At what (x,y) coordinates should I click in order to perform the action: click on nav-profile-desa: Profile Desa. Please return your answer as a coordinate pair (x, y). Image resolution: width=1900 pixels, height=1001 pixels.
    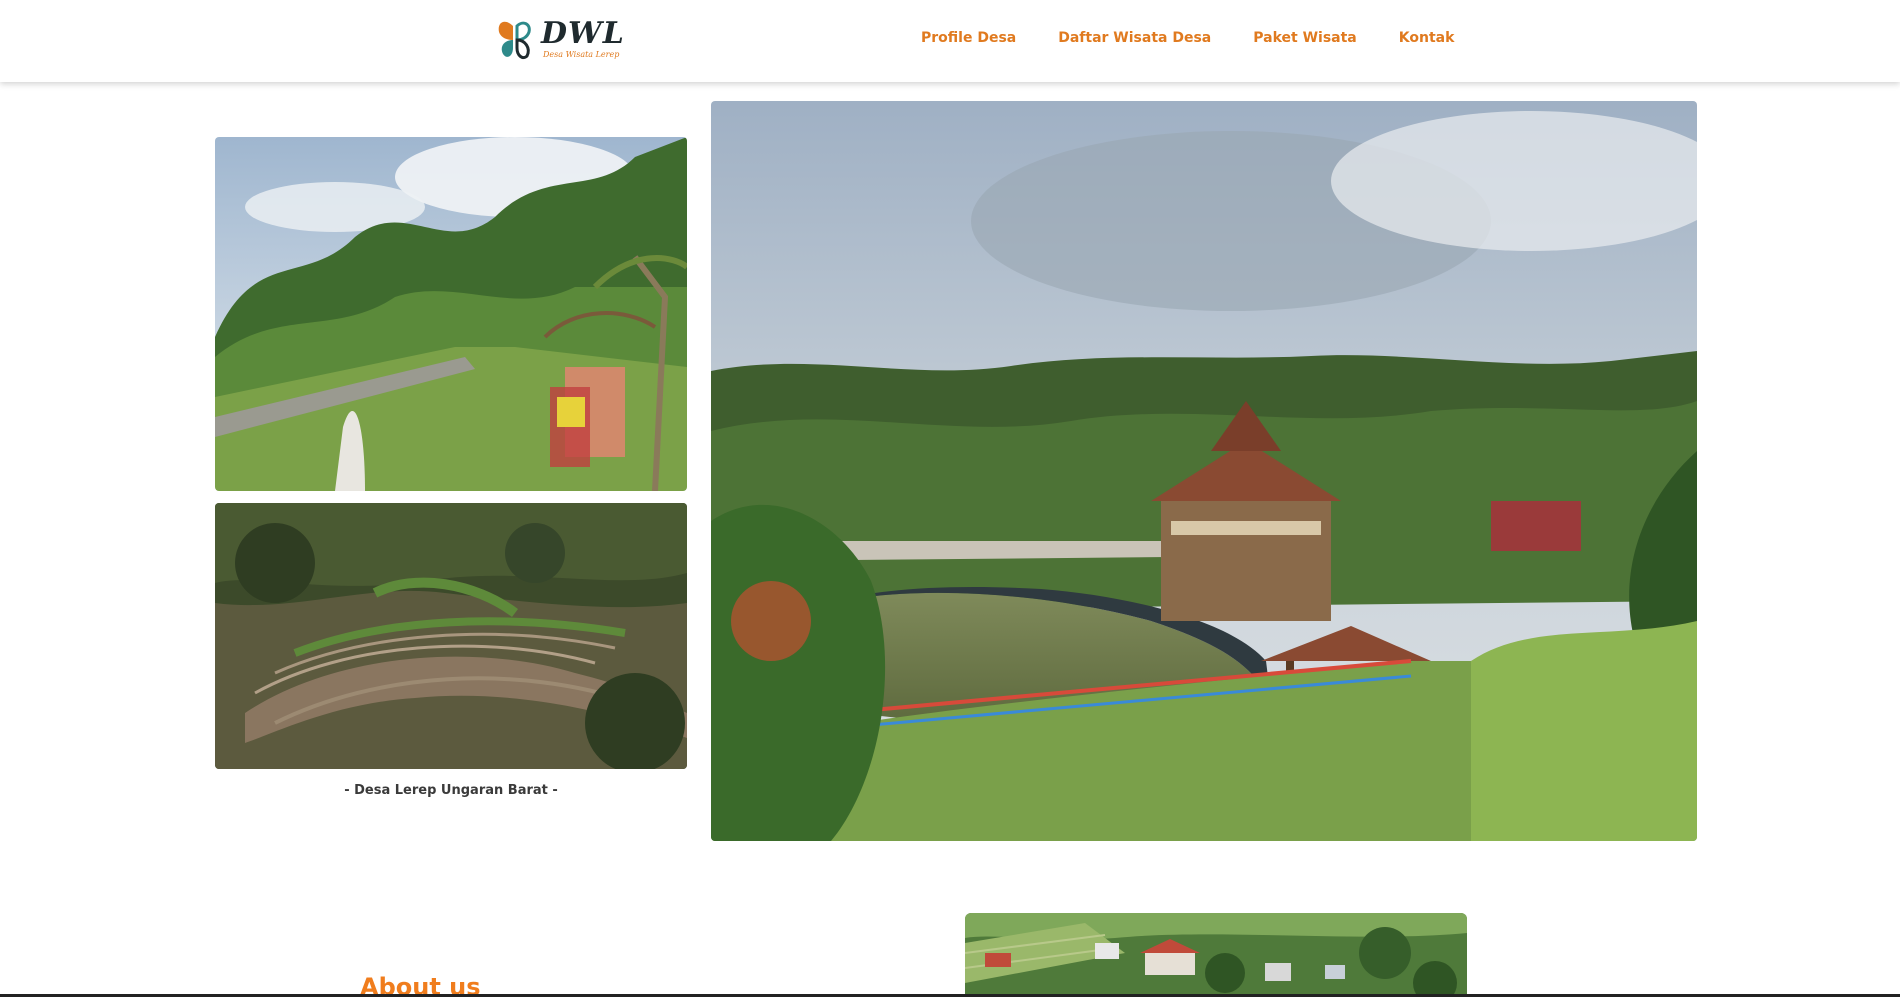
    Looking at the image, I should click on (968, 38).